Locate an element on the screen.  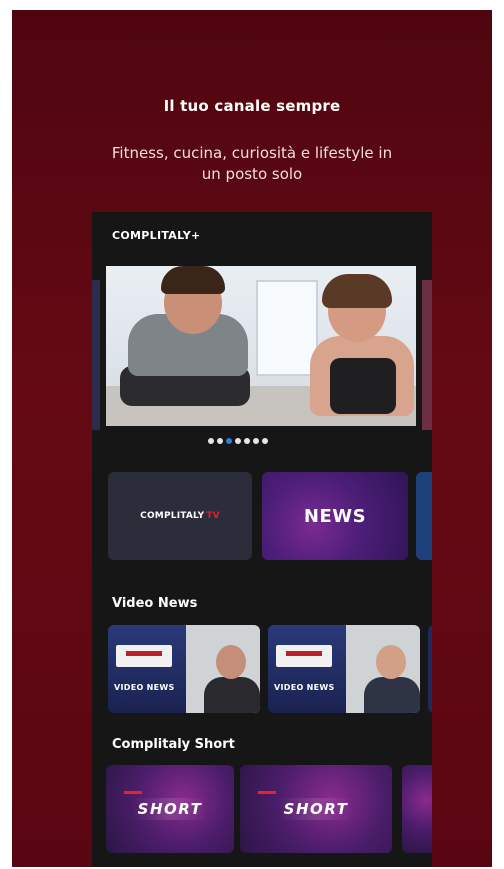
tile-peek is located at coordinates (424, 516).